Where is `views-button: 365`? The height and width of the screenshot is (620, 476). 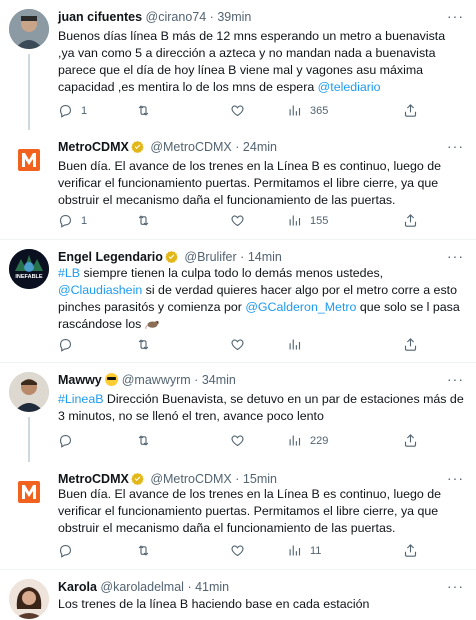
views-button: 365 is located at coordinates (307, 110).